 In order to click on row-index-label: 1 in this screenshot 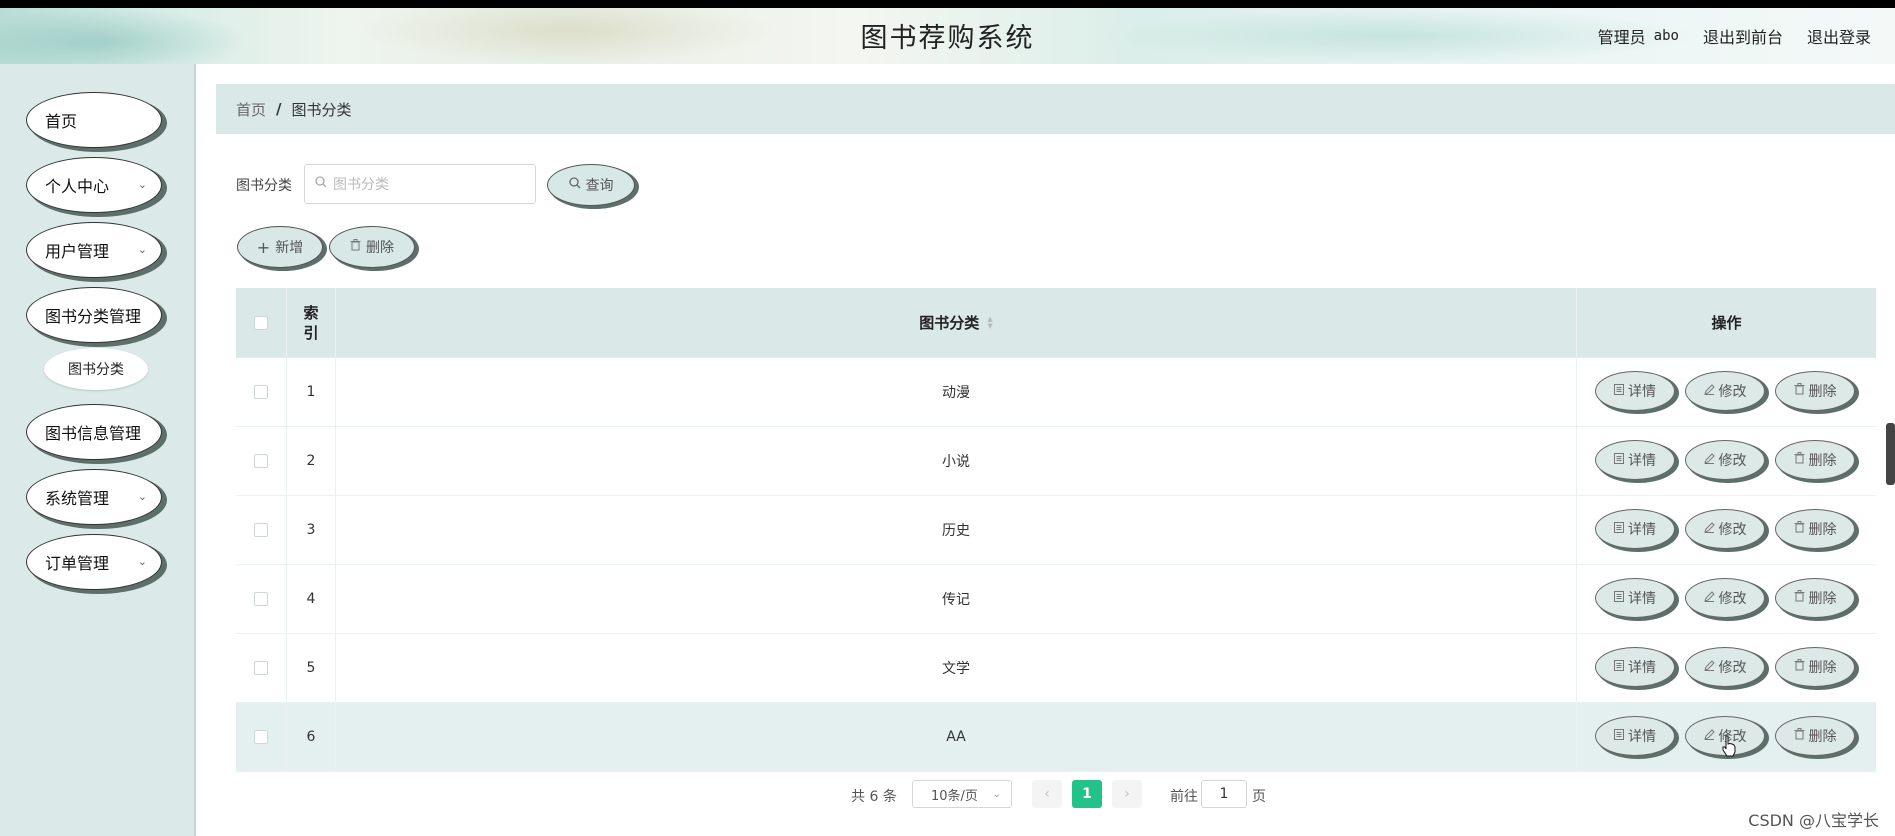, I will do `click(311, 392)`.